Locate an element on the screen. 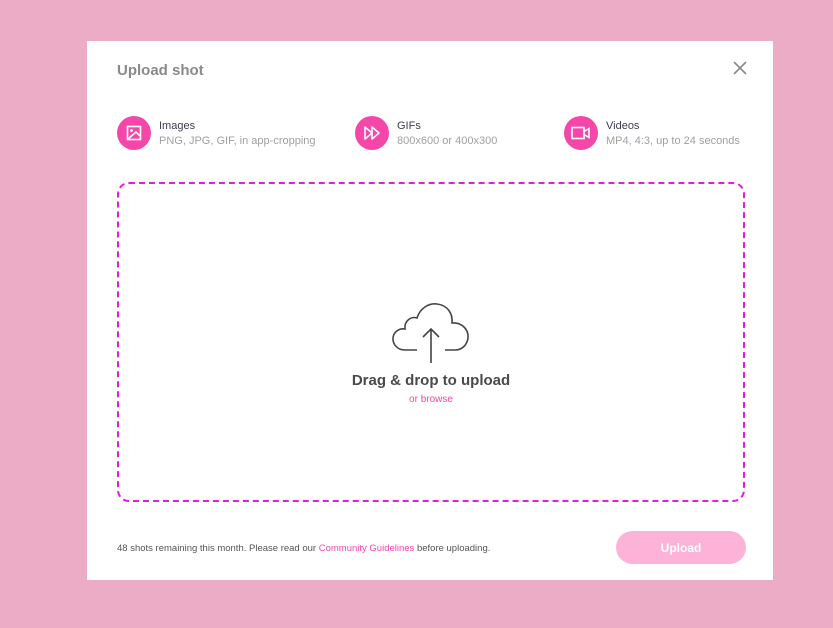 This screenshot has height=628, width=833. type-name: GIFs is located at coordinates (409, 125).